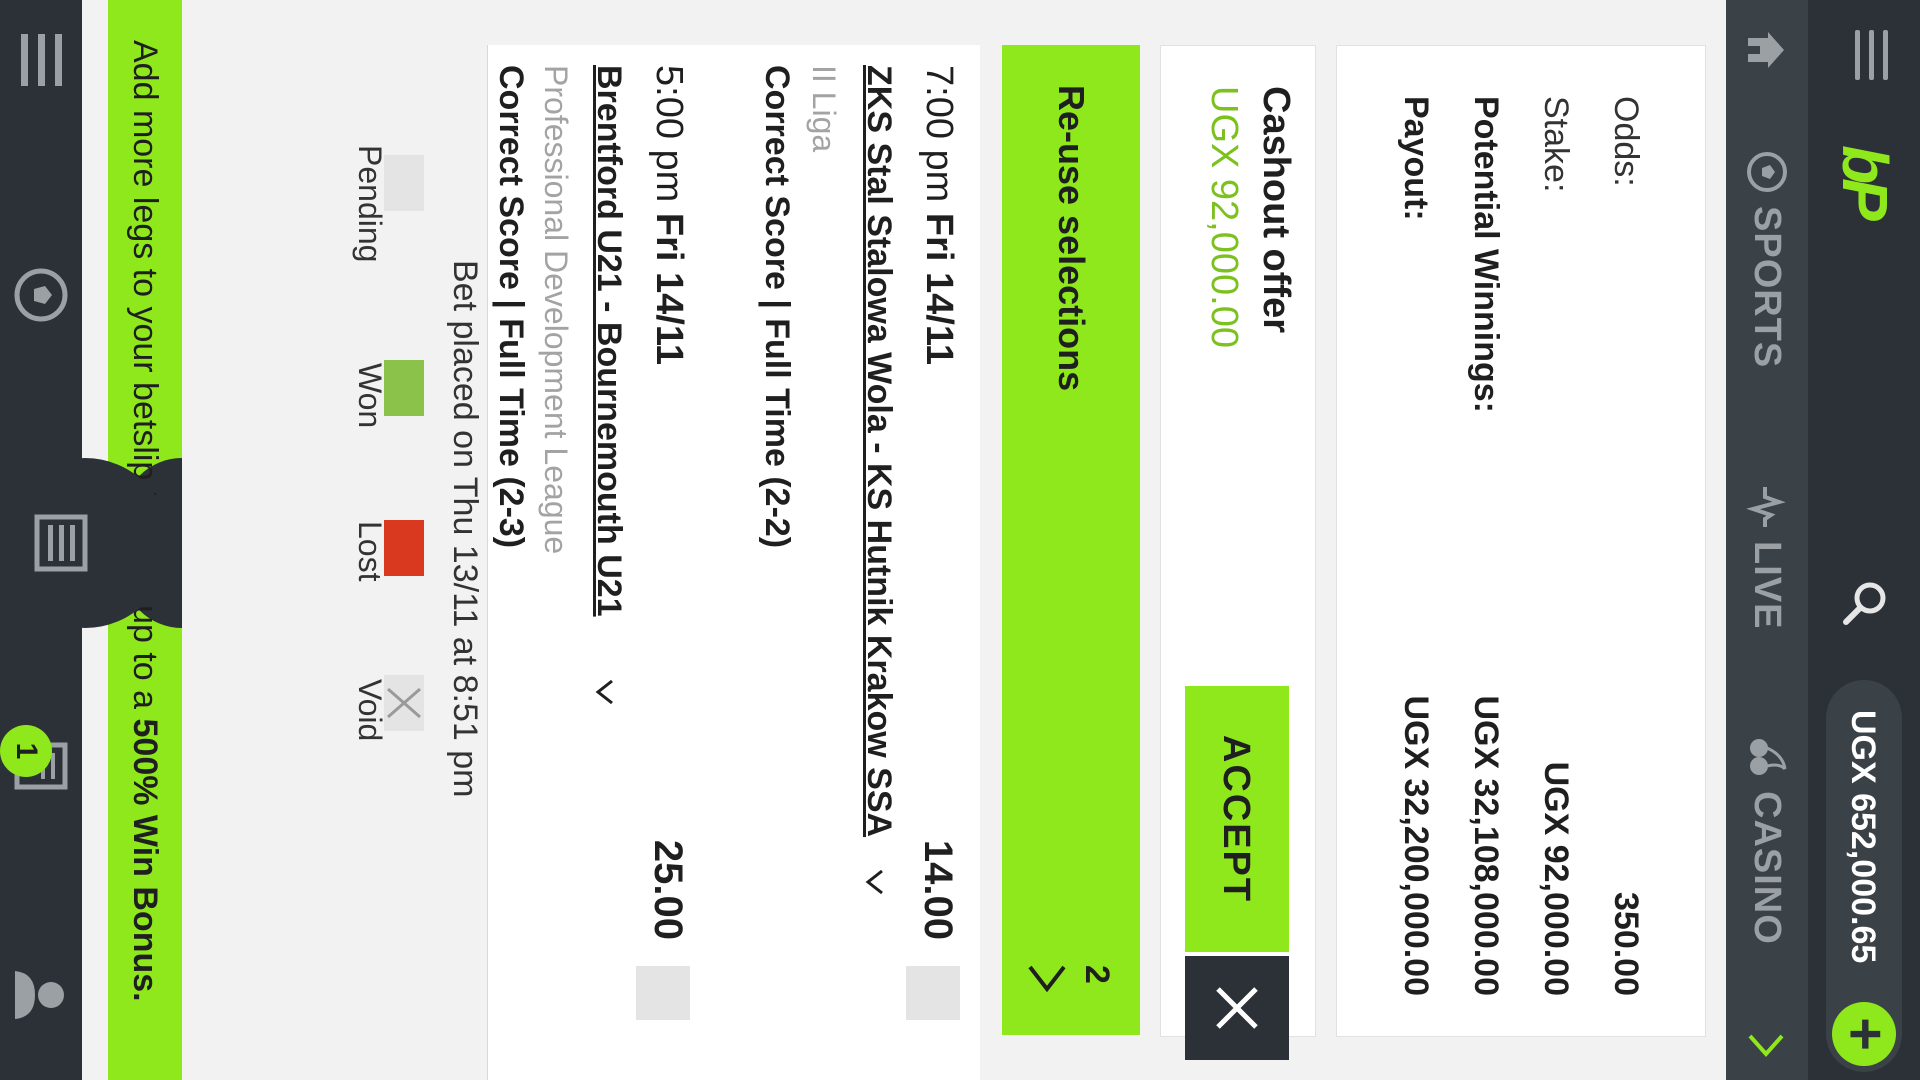  What do you see at coordinates (1767, 868) in the screenshot?
I see `nav-casino-label: CASINO` at bounding box center [1767, 868].